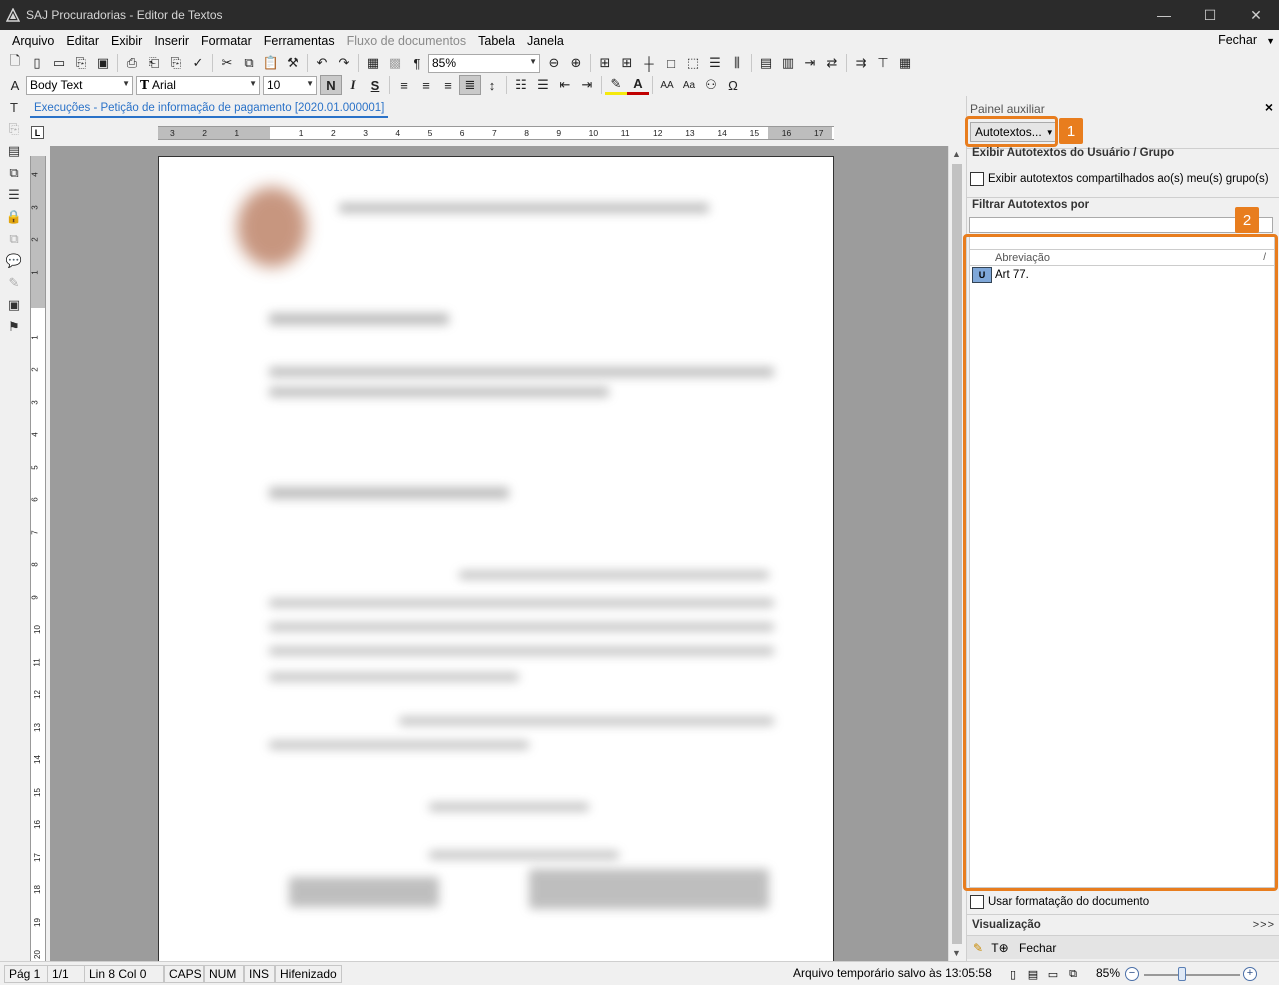 The width and height of the screenshot is (1279, 985). Describe the element at coordinates (649, 63) in the screenshot. I see `table-inner-borders-icon: ┼` at that location.